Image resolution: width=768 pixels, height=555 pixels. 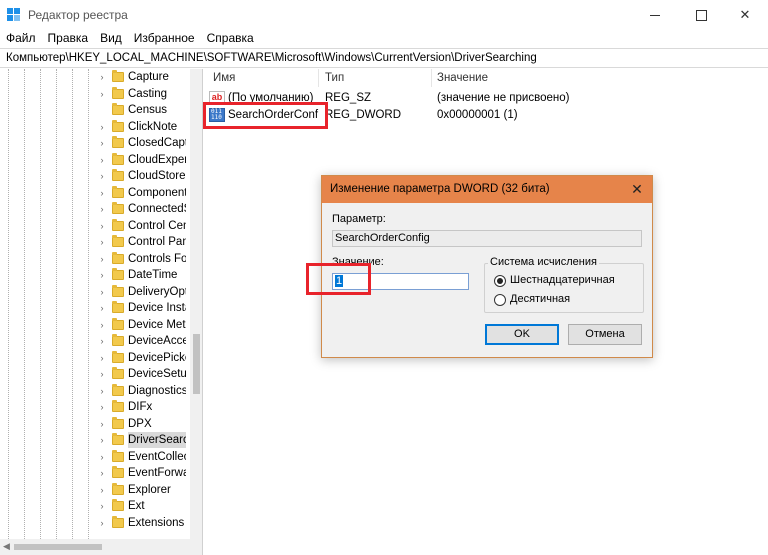 I want to click on tree-item-label: Device Meta, so click(x=157, y=324).